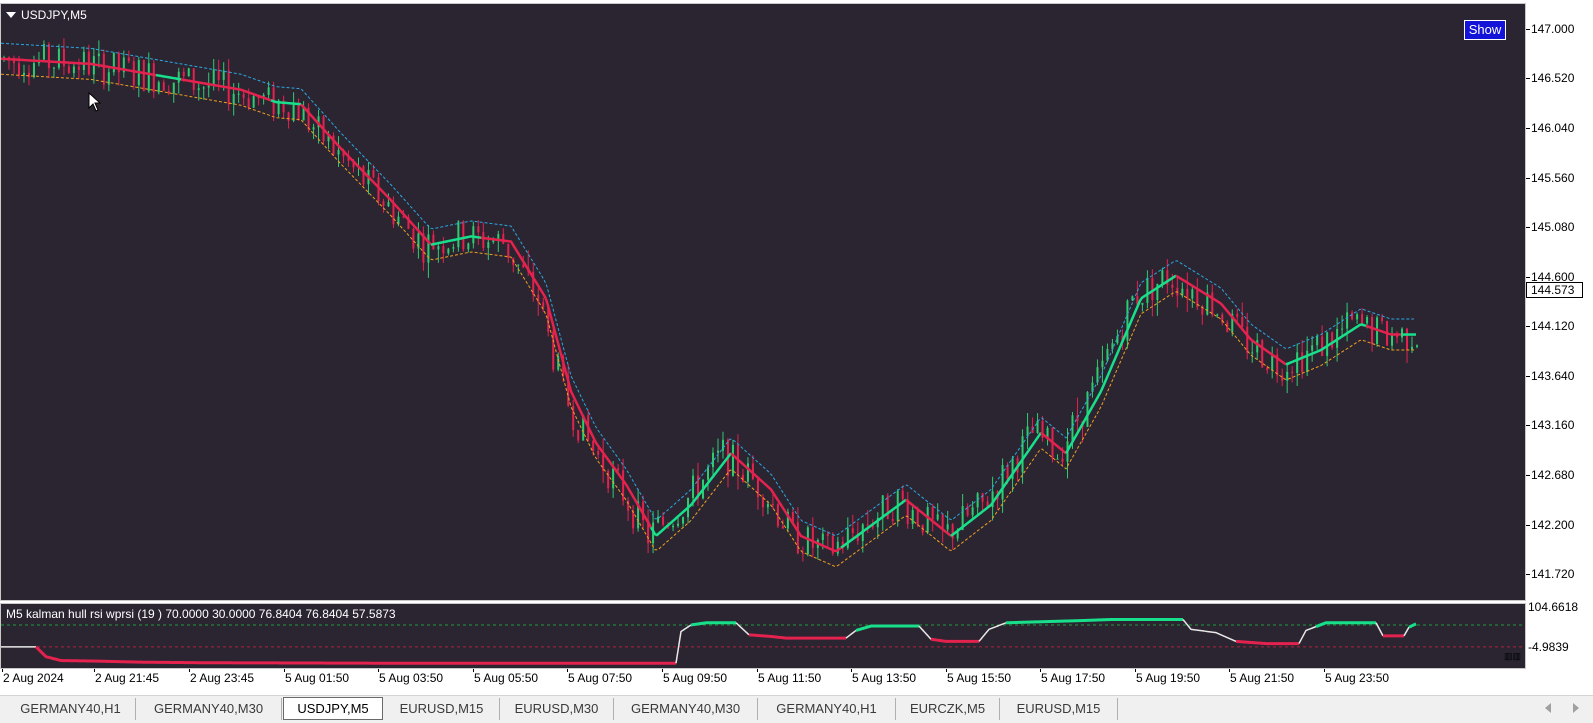 The image size is (1593, 723). Describe the element at coordinates (948, 709) in the screenshot. I see `tab-eurczk-m5: EURCZK,M5` at that location.